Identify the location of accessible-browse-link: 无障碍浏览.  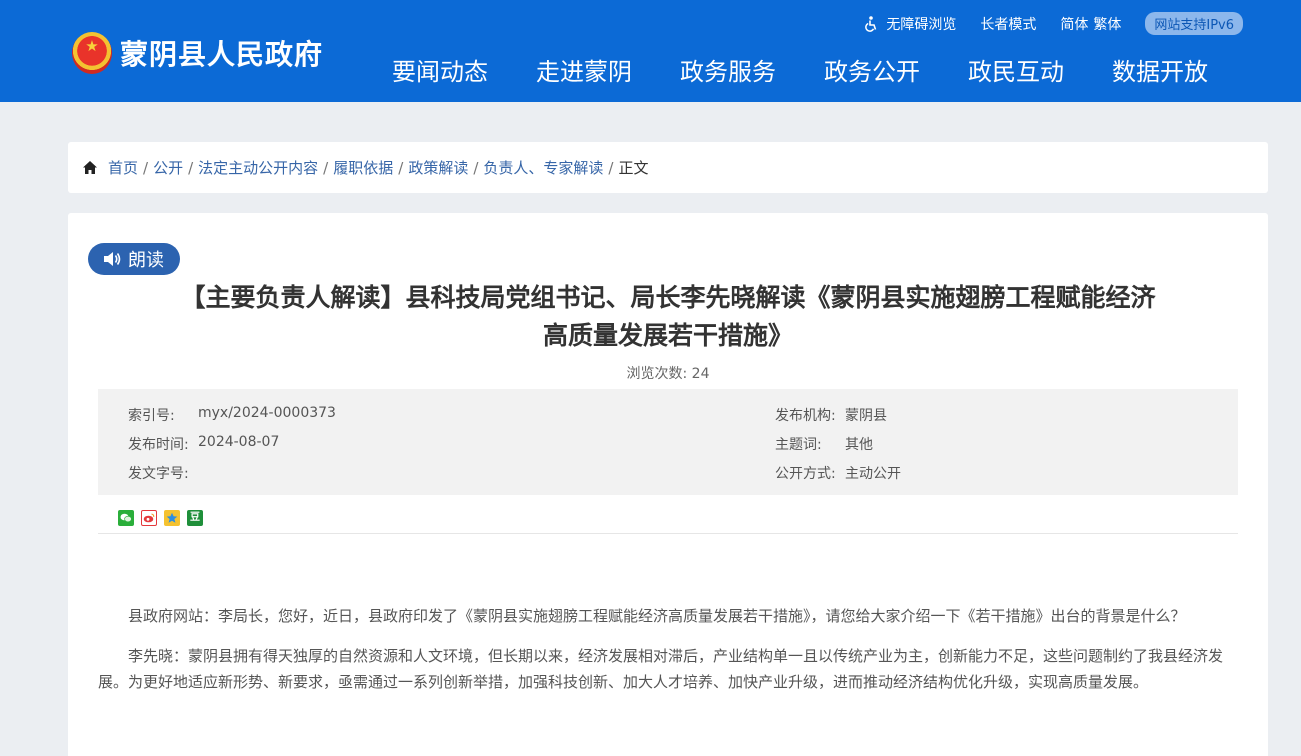
(910, 24).